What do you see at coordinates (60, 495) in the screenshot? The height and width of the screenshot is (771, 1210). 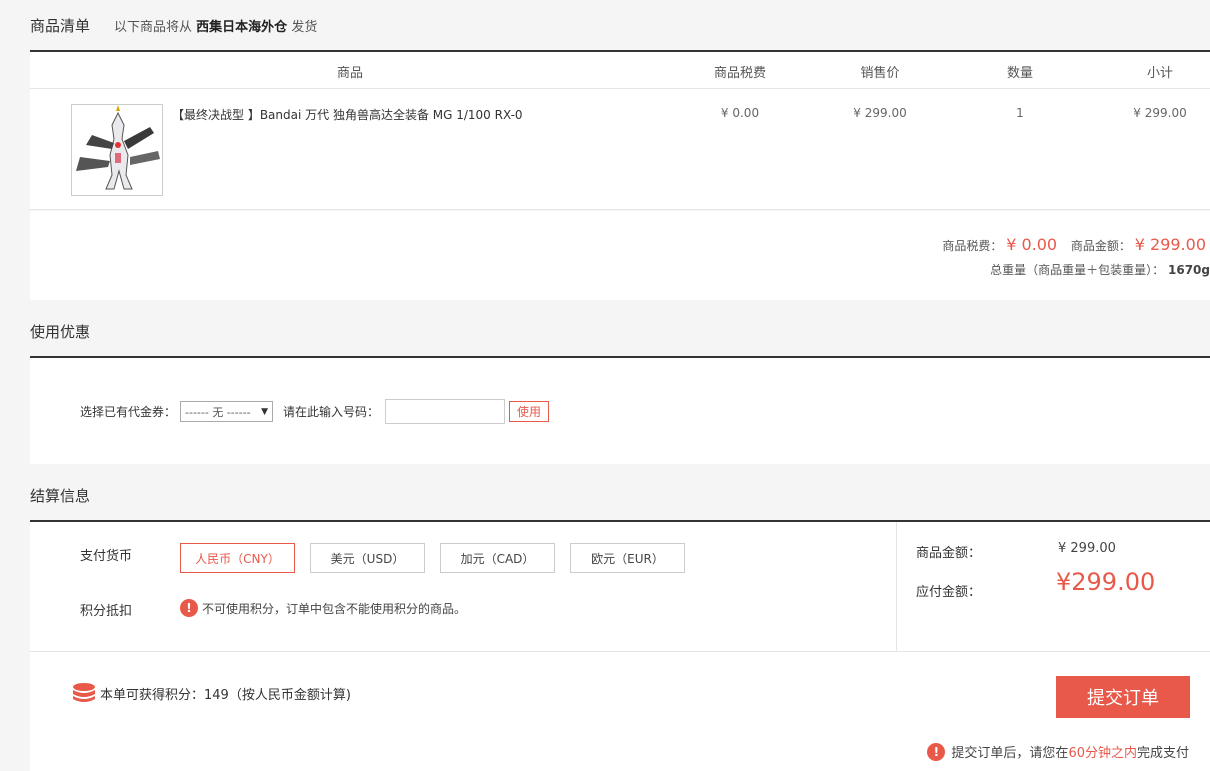 I see `settle-section-title: 结算信息` at bounding box center [60, 495].